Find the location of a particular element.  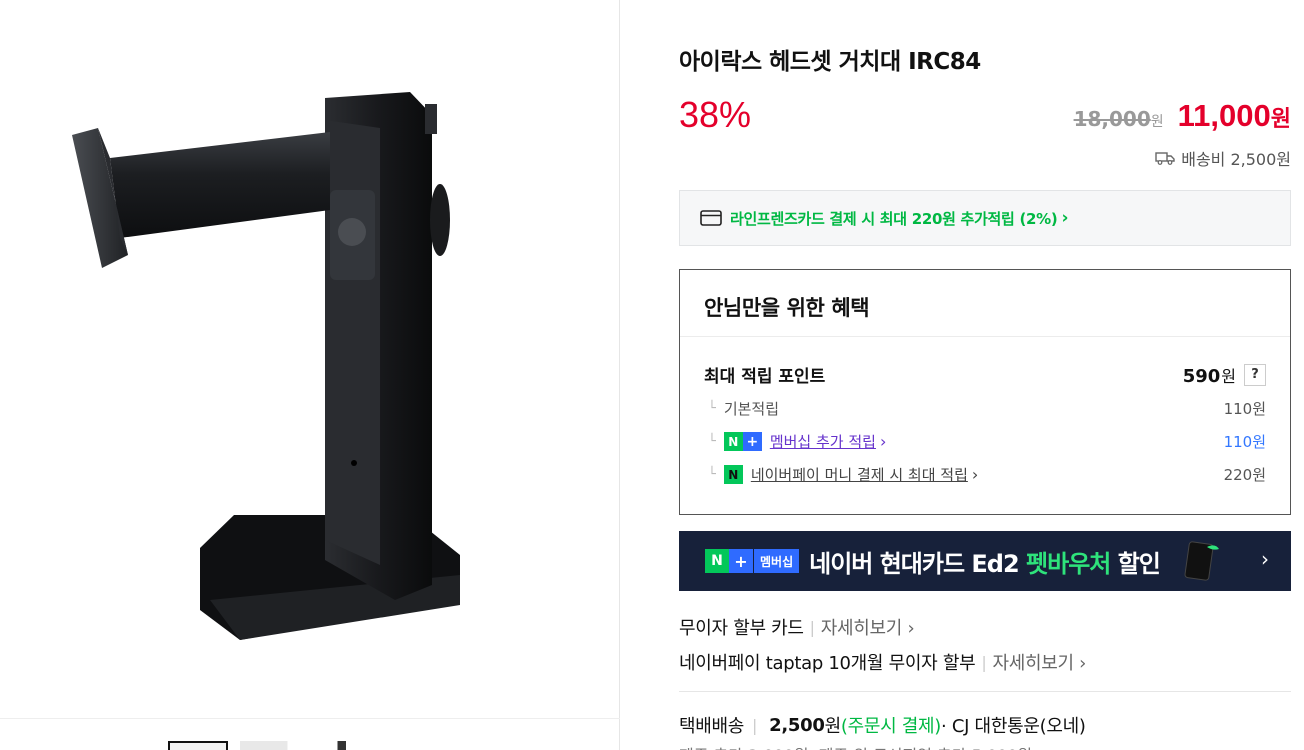

benefit-title: 안님만을 위한 혜택 is located at coordinates (787, 308).